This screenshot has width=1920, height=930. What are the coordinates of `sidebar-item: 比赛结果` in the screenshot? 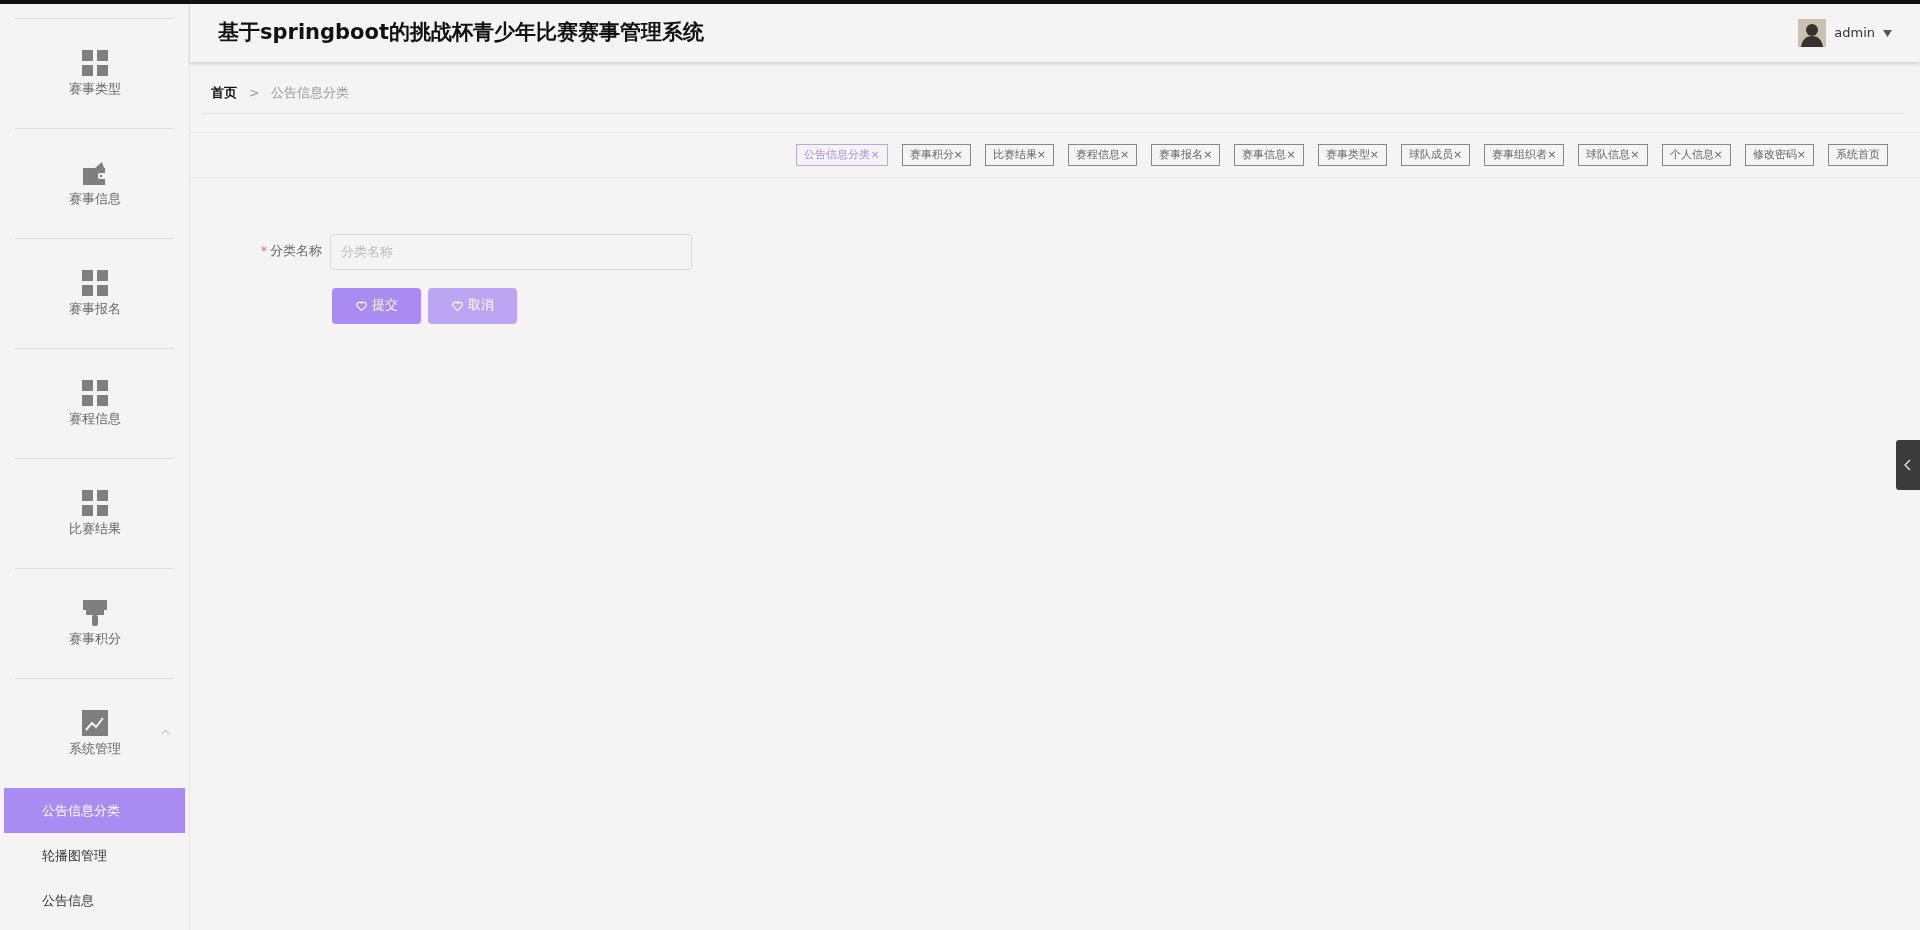 It's located at (94, 513).